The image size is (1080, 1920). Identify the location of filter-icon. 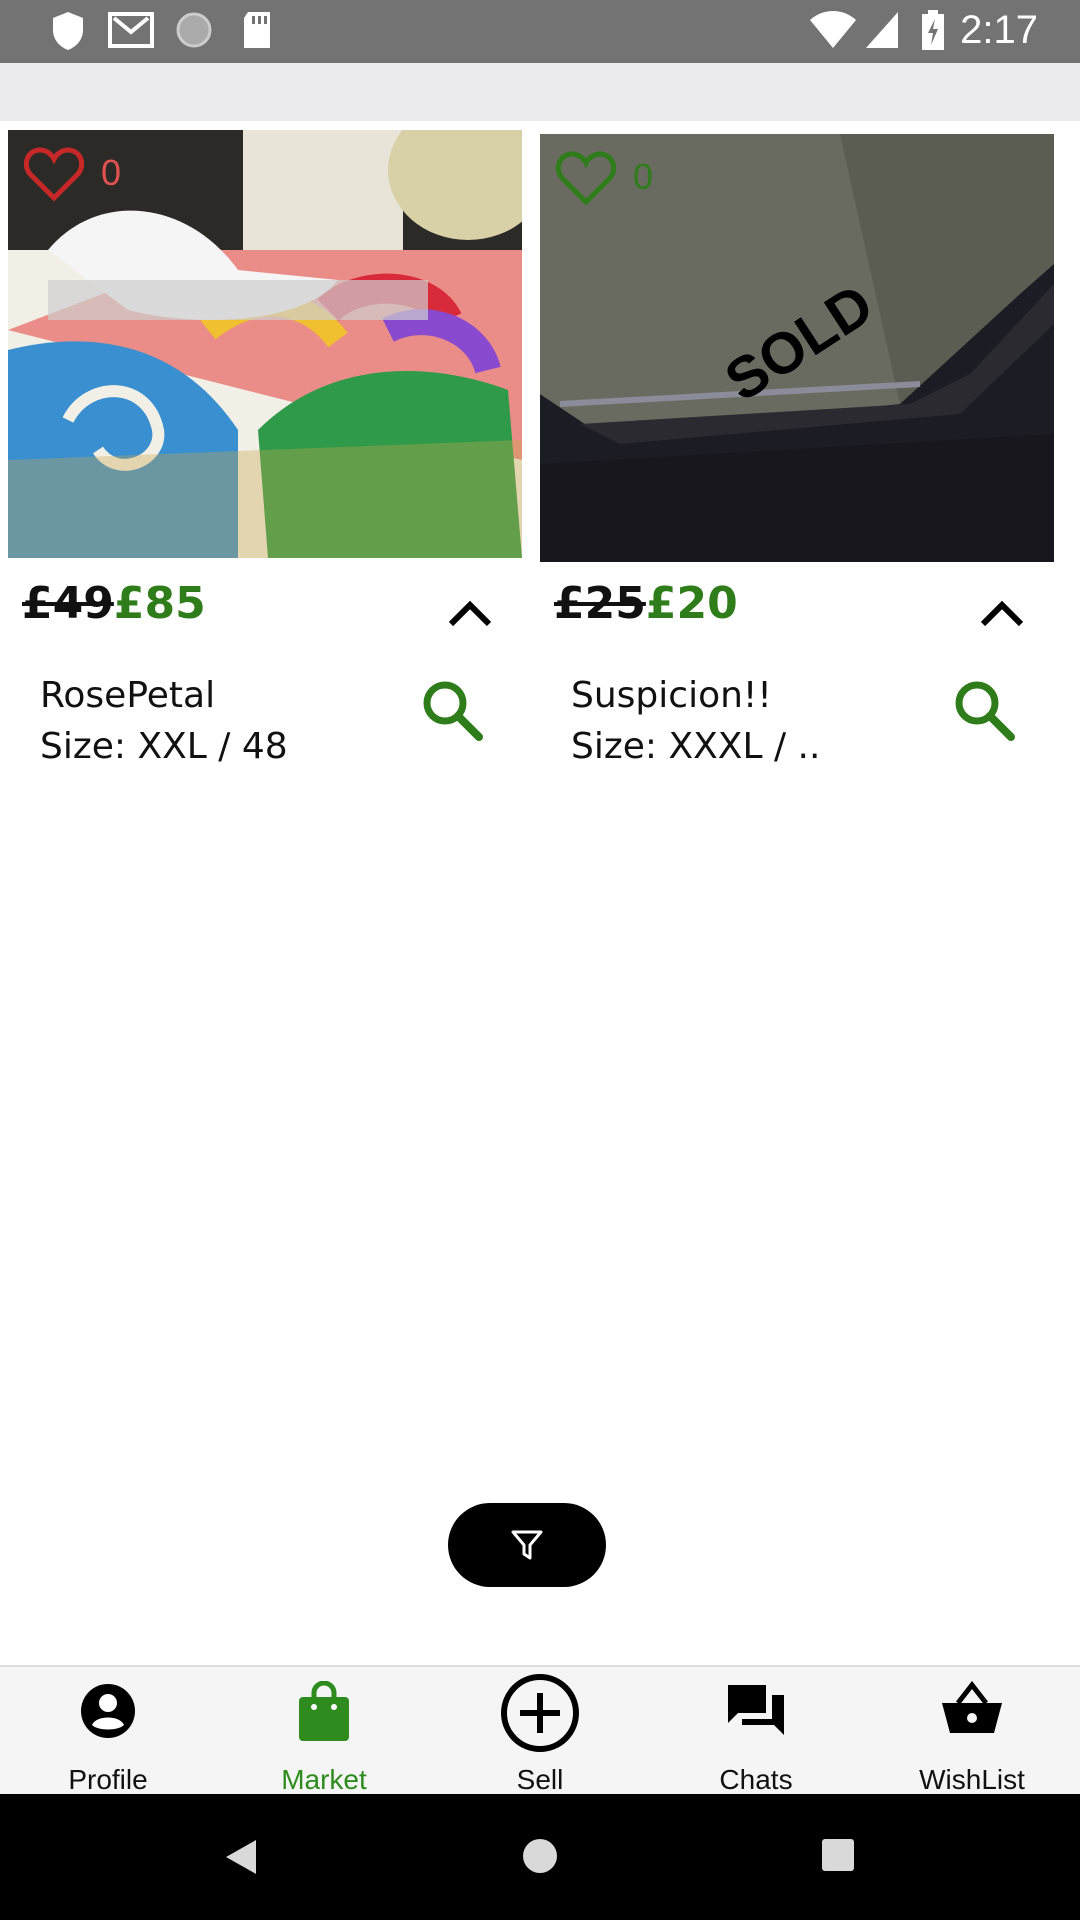
(527, 1545).